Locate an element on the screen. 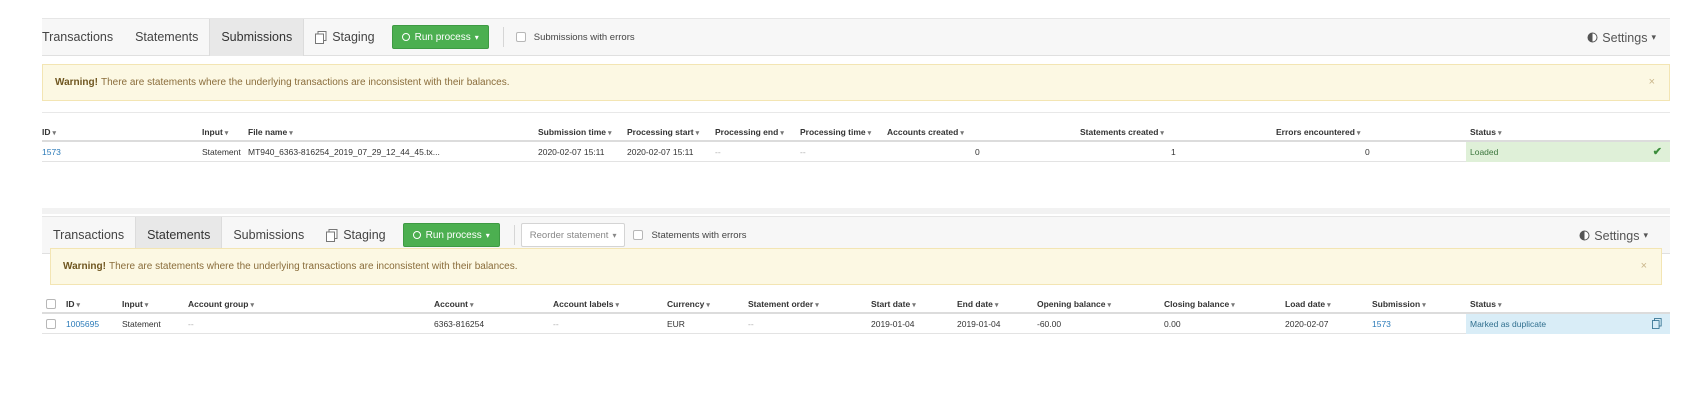  cell-account-group: -- is located at coordinates (191, 324).